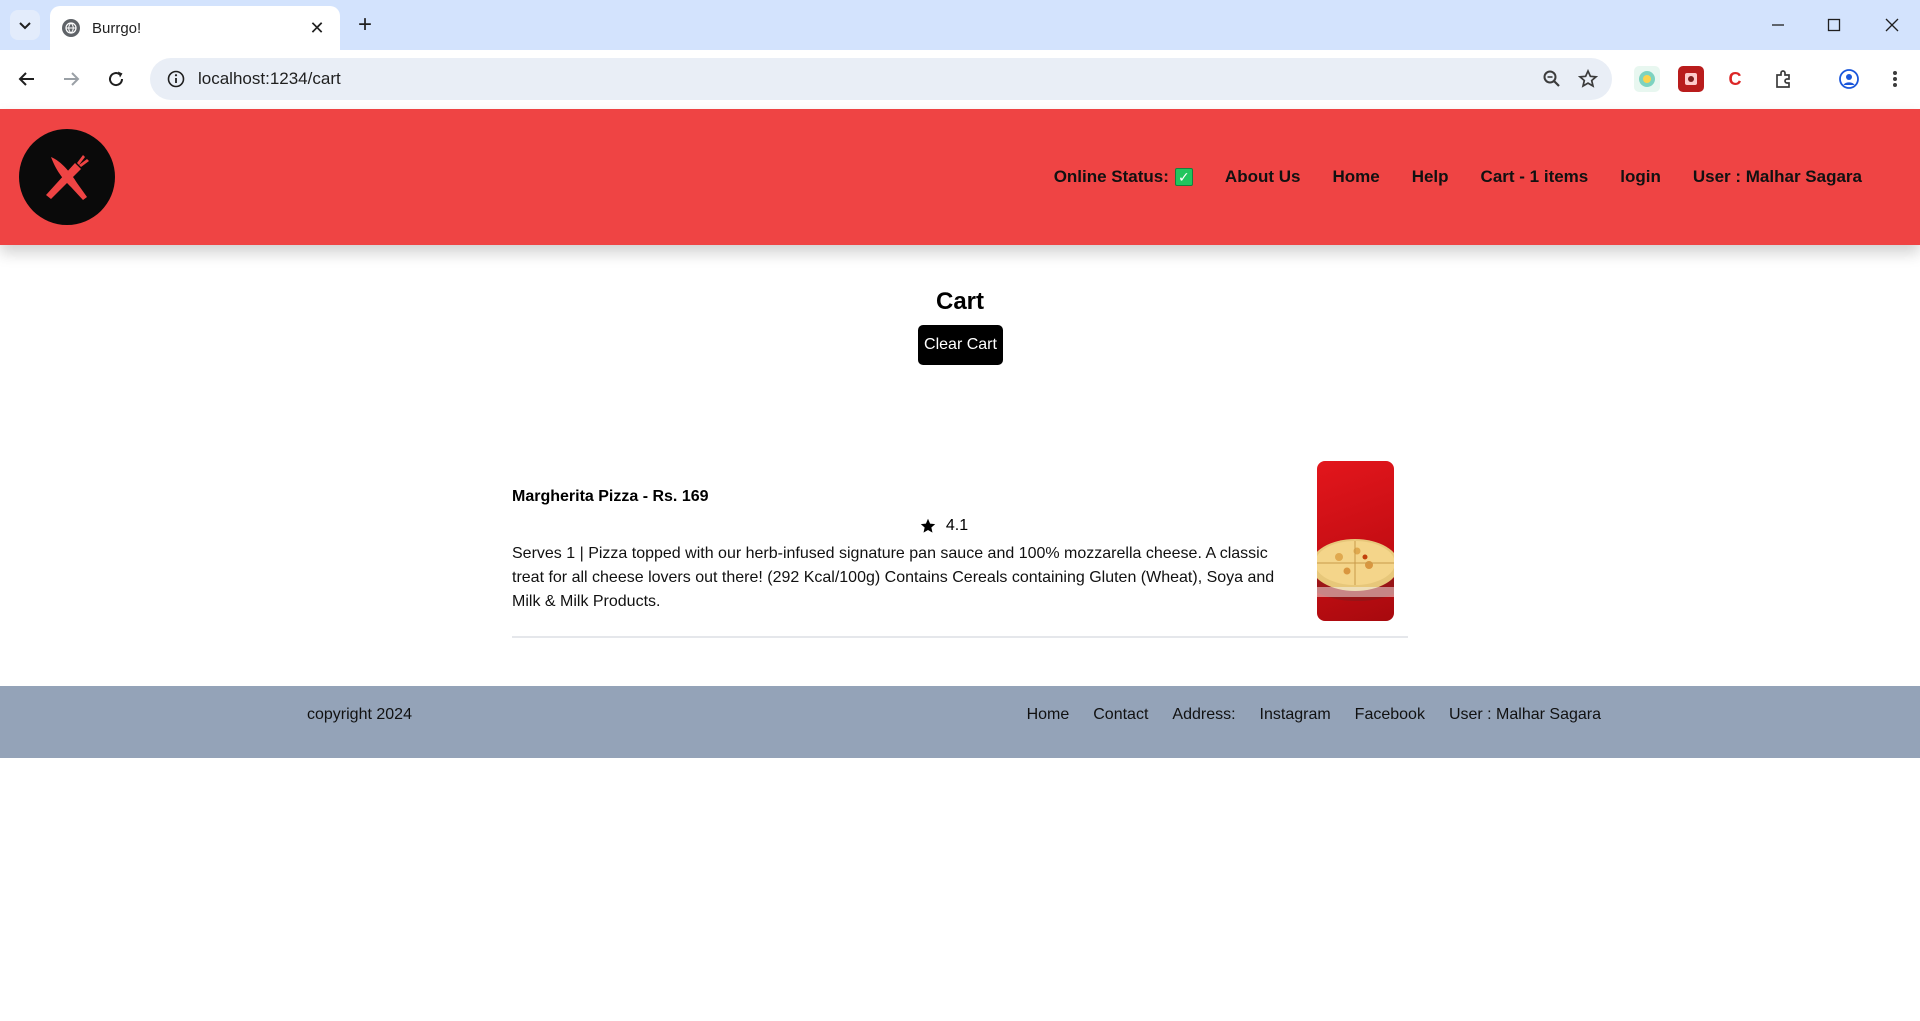  Describe the element at coordinates (1524, 714) in the screenshot. I see `footer-user-name: User : Malhar Sagara` at that location.